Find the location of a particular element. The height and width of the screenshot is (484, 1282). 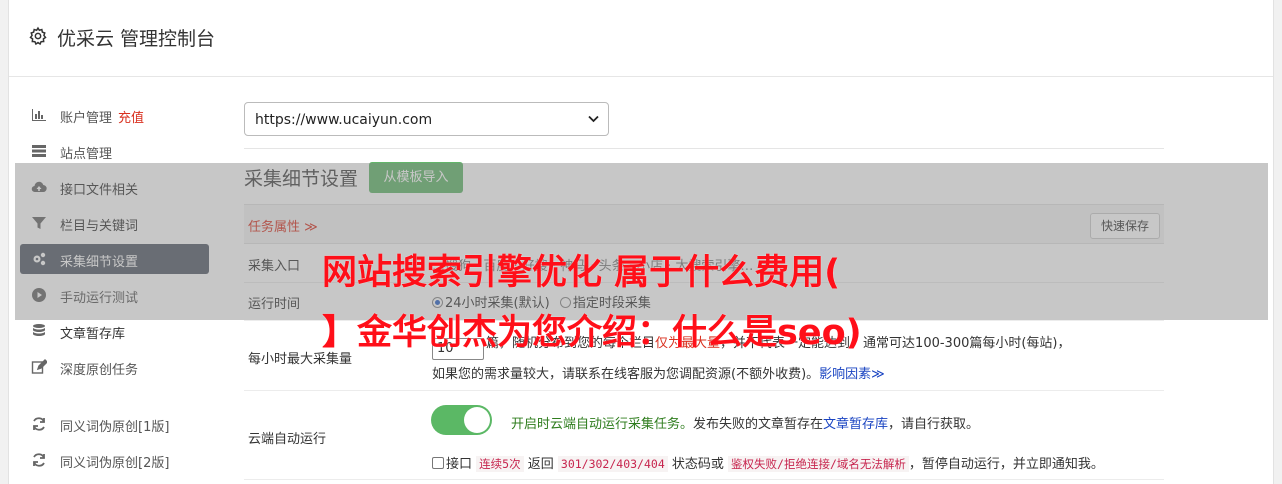

sidebar-item-deep-original: 深度原创任务 is located at coordinates (114, 367).